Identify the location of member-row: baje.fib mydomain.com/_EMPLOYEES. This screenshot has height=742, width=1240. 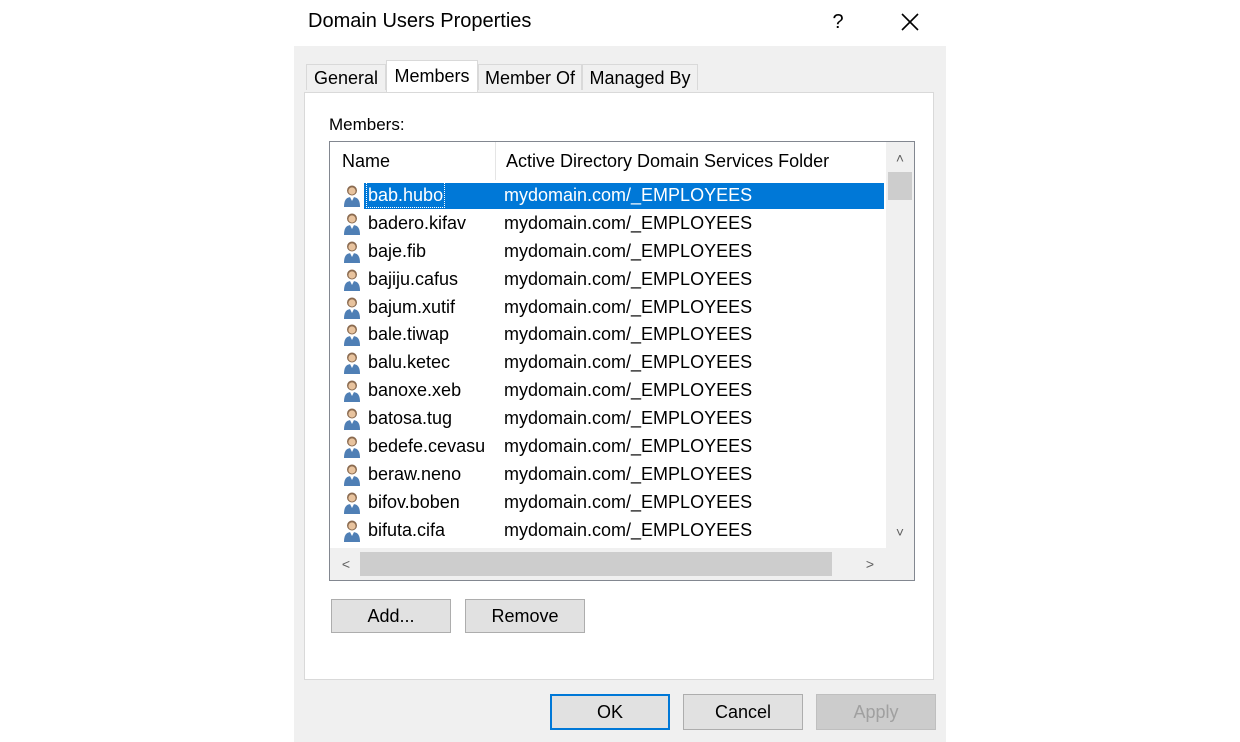
(608, 252).